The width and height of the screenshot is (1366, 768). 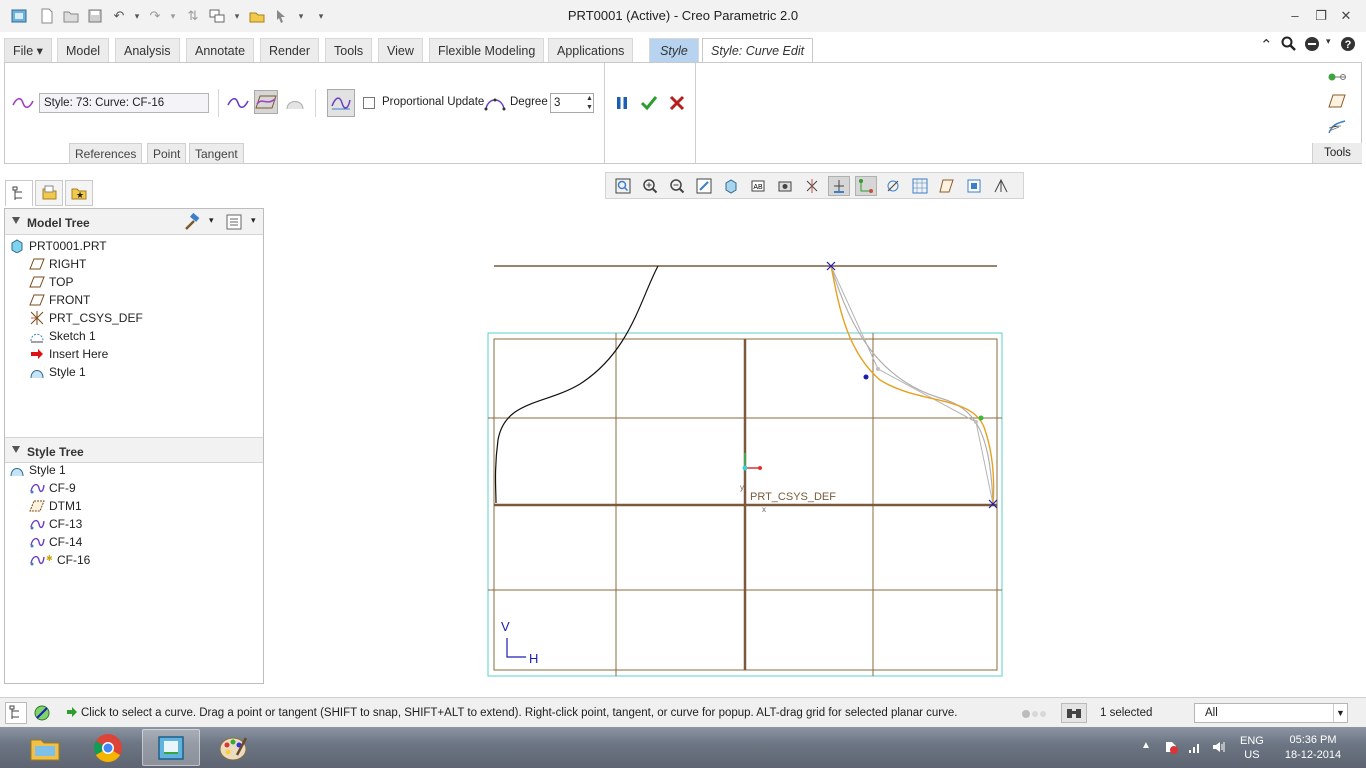 What do you see at coordinates (623, 186) in the screenshot?
I see `refit-icon` at bounding box center [623, 186].